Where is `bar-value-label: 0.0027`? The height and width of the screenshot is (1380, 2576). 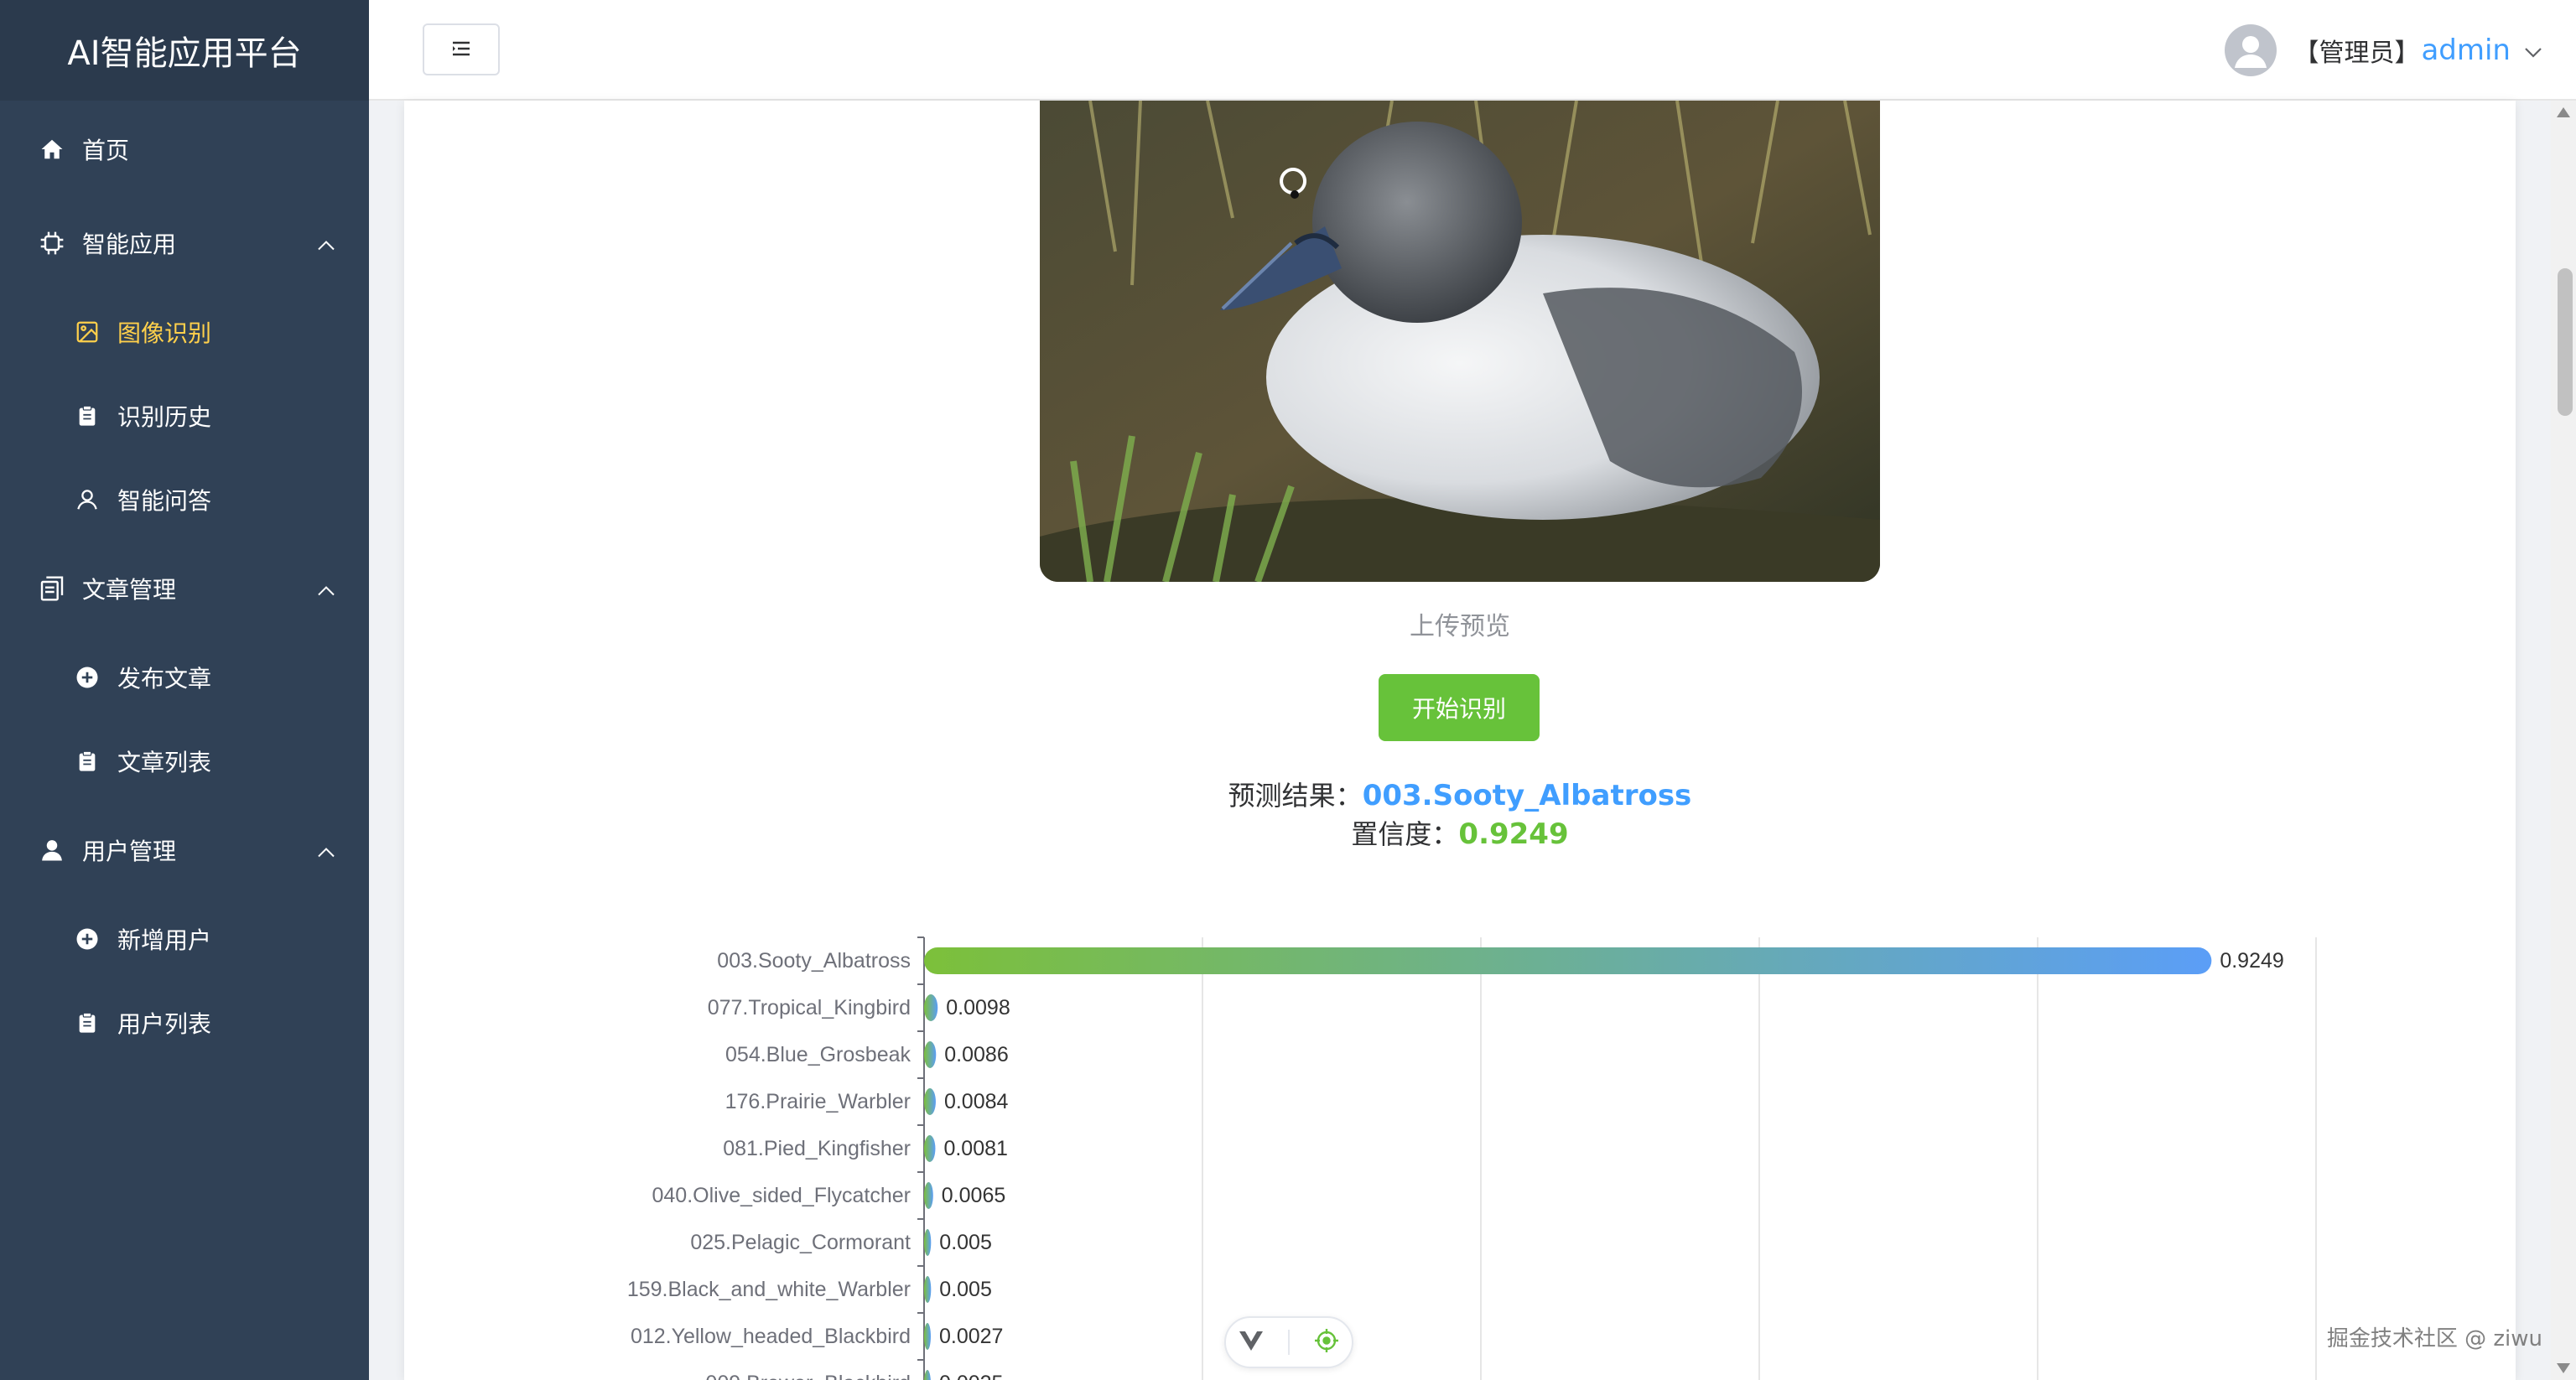
bar-value-label: 0.0027 is located at coordinates (971, 1336).